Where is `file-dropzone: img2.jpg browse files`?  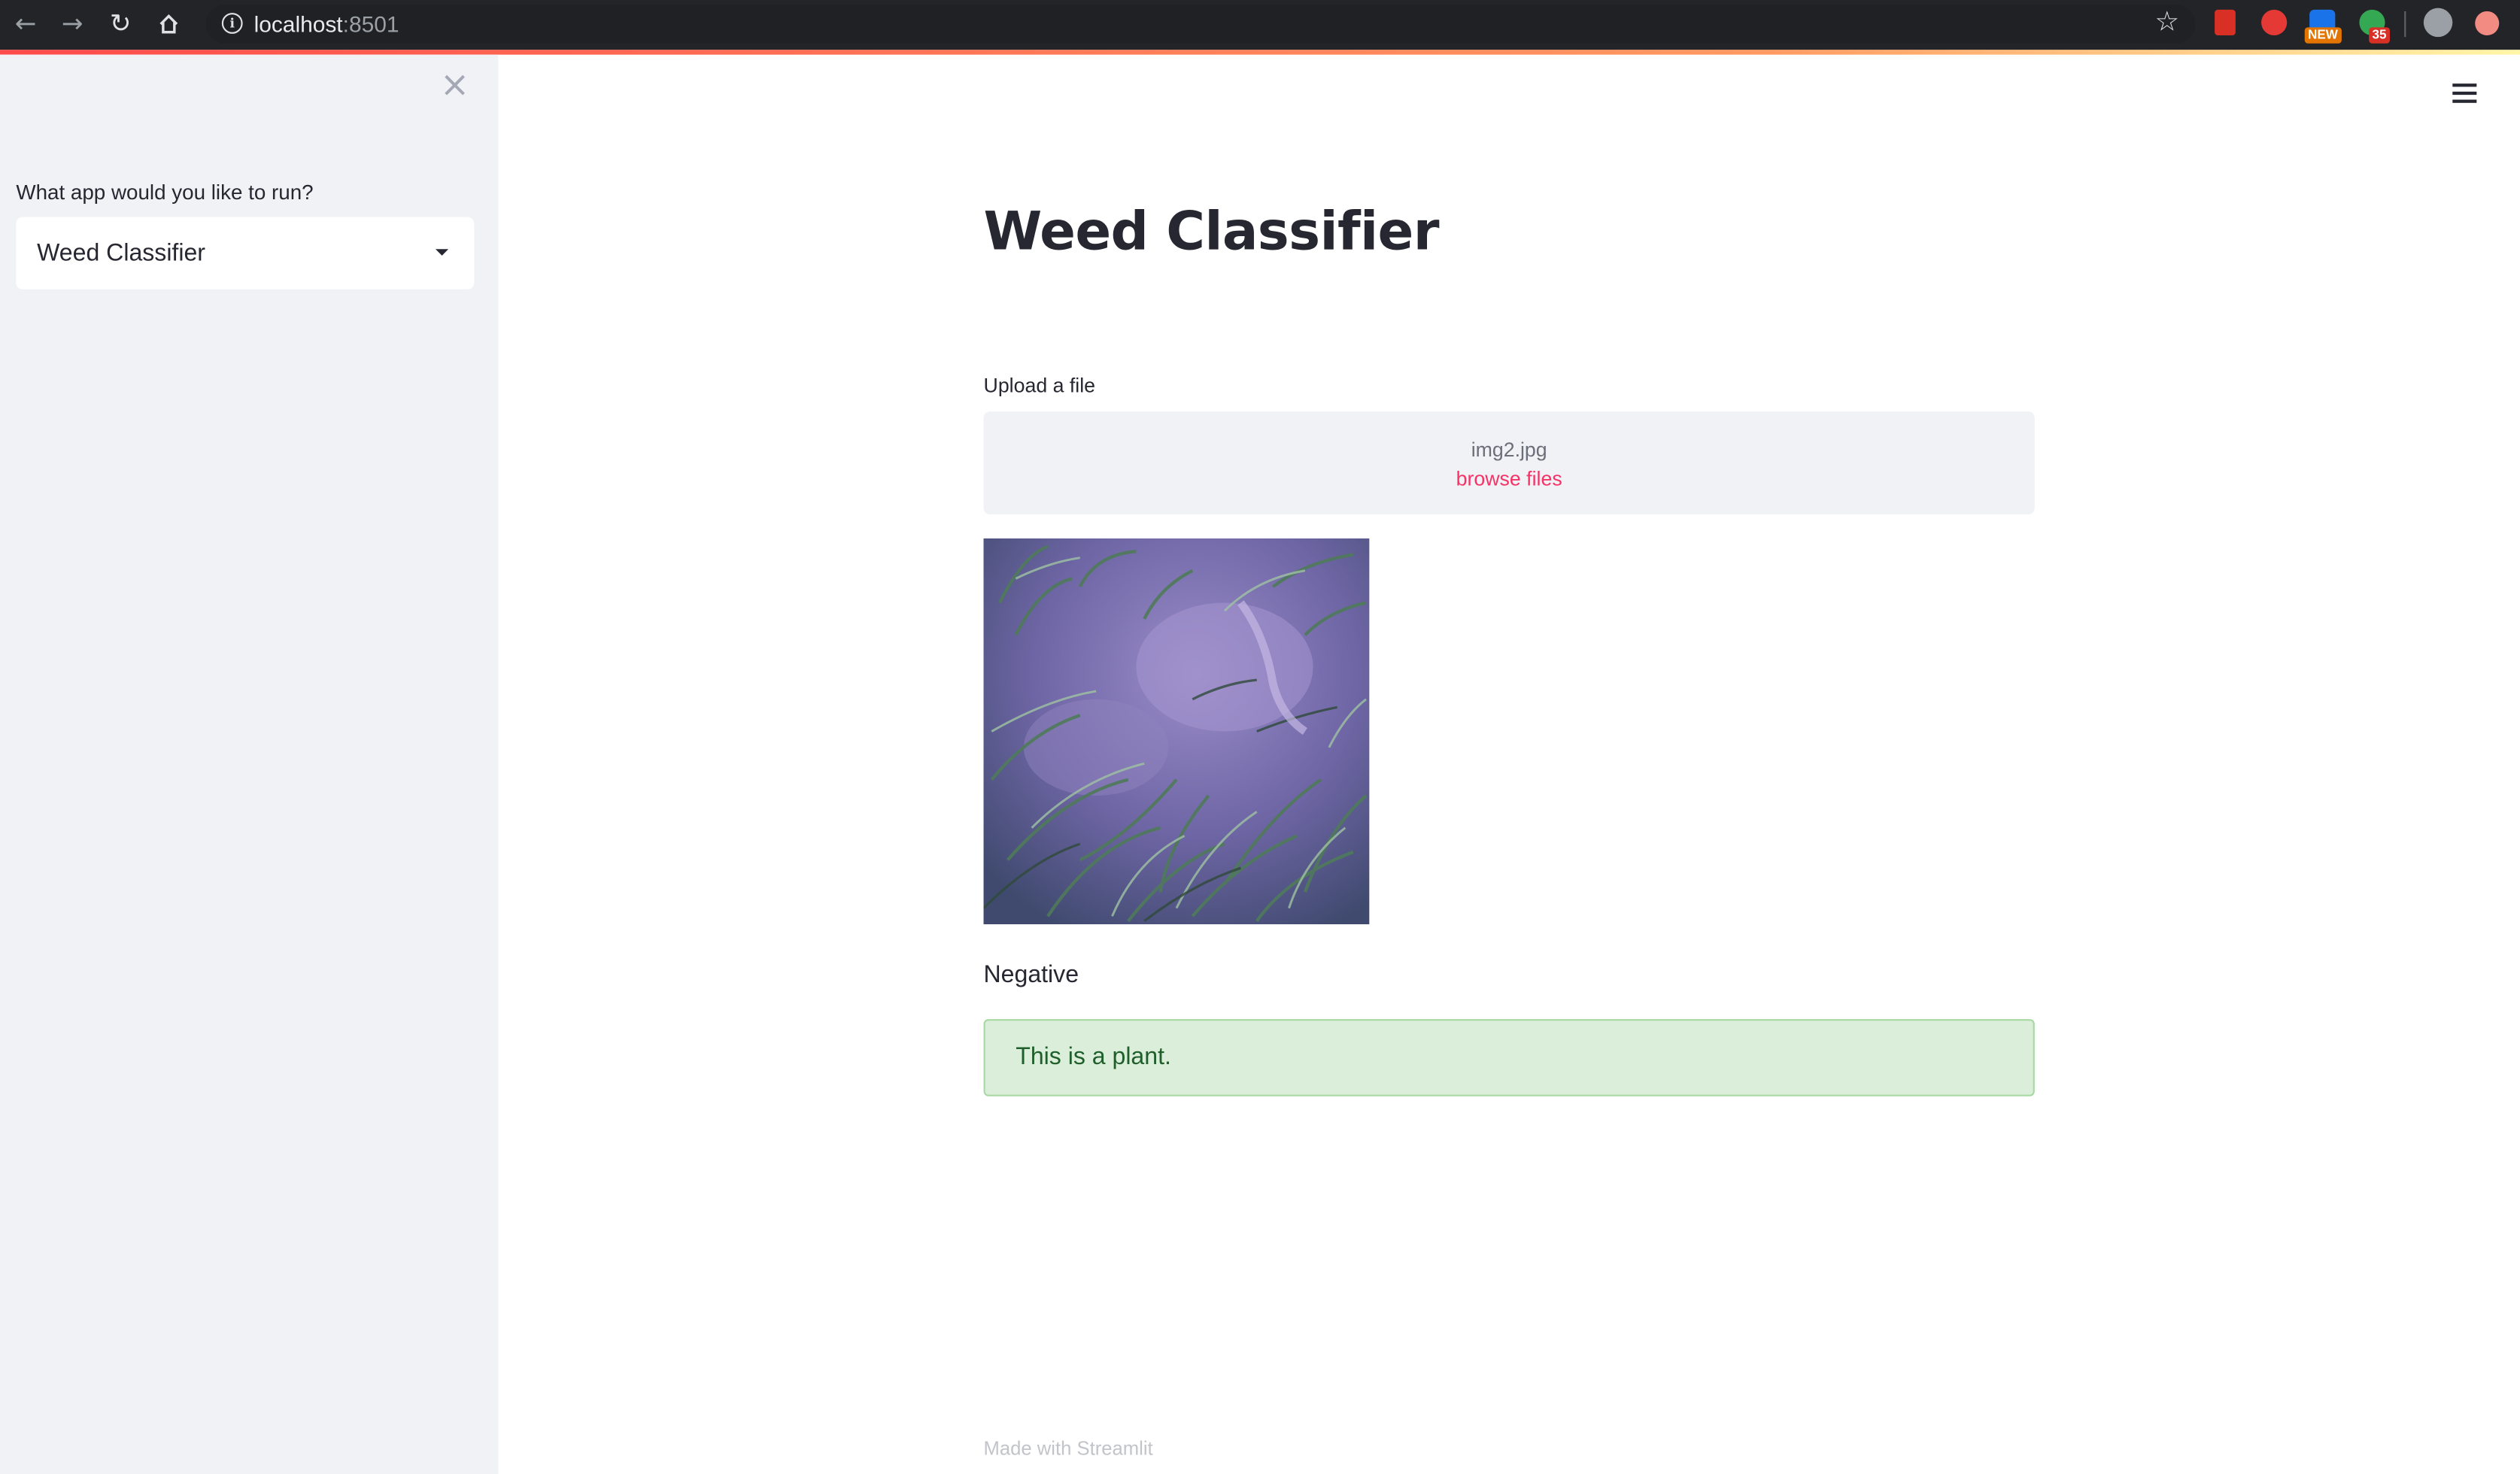
file-dropzone: img2.jpg browse files is located at coordinates (1509, 462).